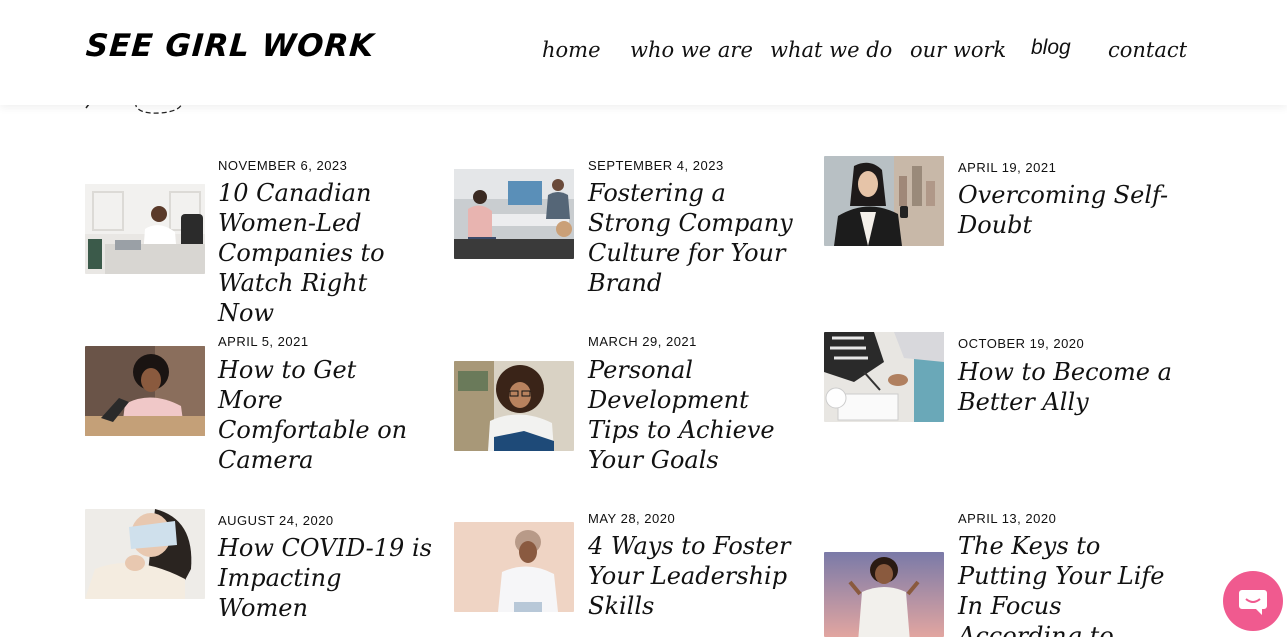 This screenshot has height=637, width=1287. I want to click on post-title: 4 Ways to Foster Your Leadership Skills, so click(693, 576).